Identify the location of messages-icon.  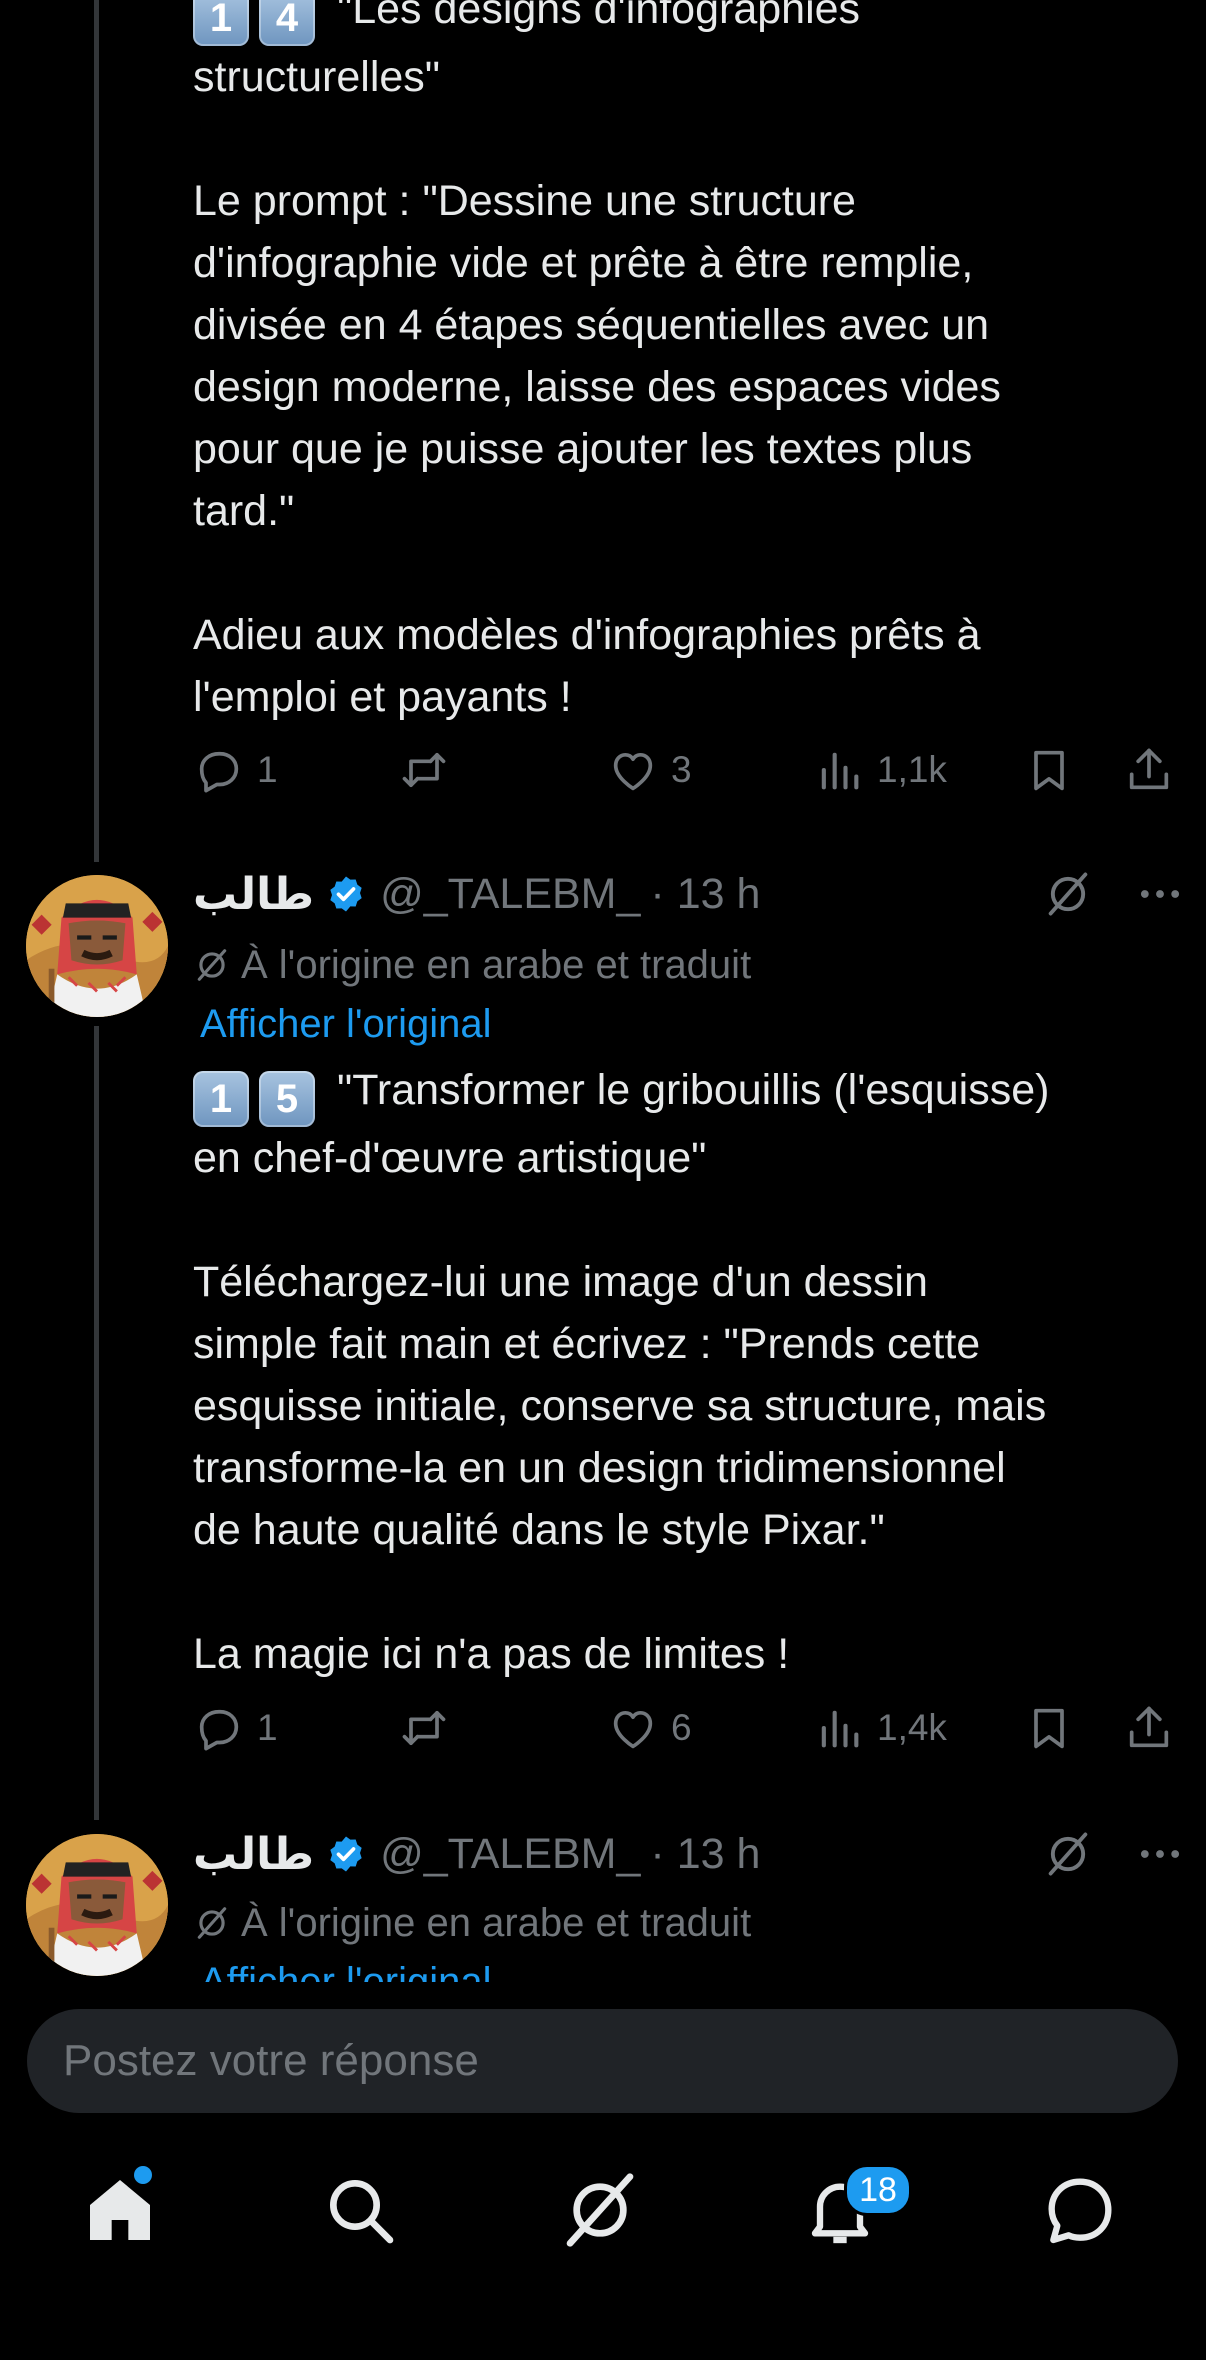
(1080, 2211).